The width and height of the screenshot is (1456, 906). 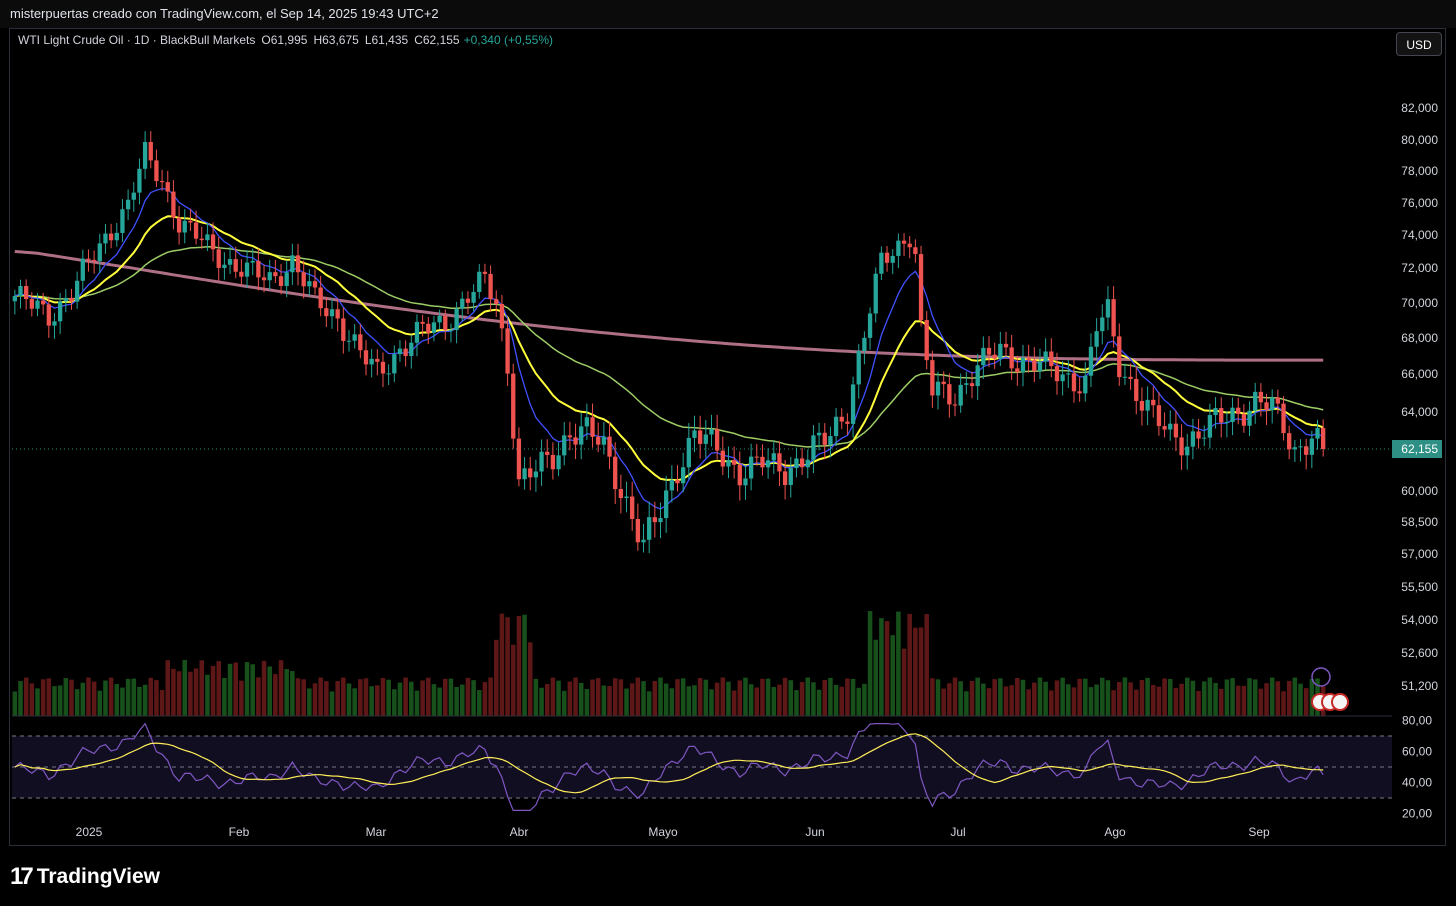 What do you see at coordinates (98, 876) in the screenshot?
I see `tradingview-brand: TradingView` at bounding box center [98, 876].